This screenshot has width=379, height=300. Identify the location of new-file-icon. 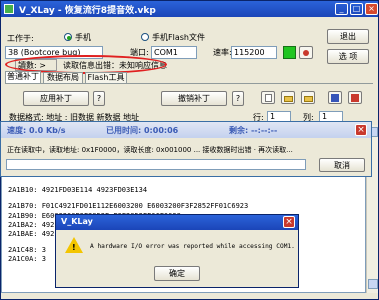
(268, 97).